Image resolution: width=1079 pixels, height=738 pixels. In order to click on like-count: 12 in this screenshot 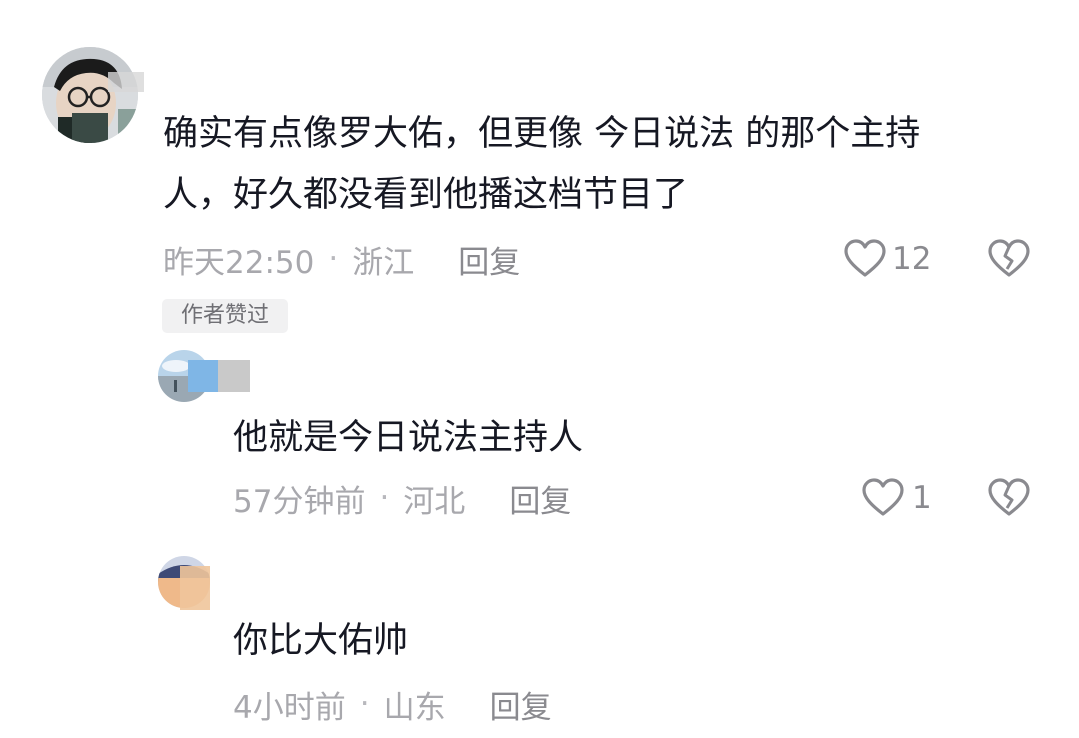, I will do `click(912, 259)`.